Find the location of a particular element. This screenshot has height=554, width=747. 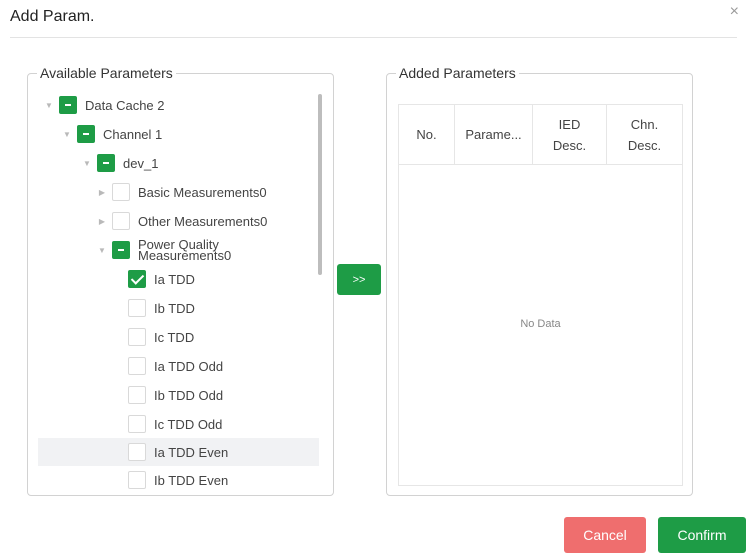

tree-leaf-ia-tdd: Ia TDD is located at coordinates (178, 279).